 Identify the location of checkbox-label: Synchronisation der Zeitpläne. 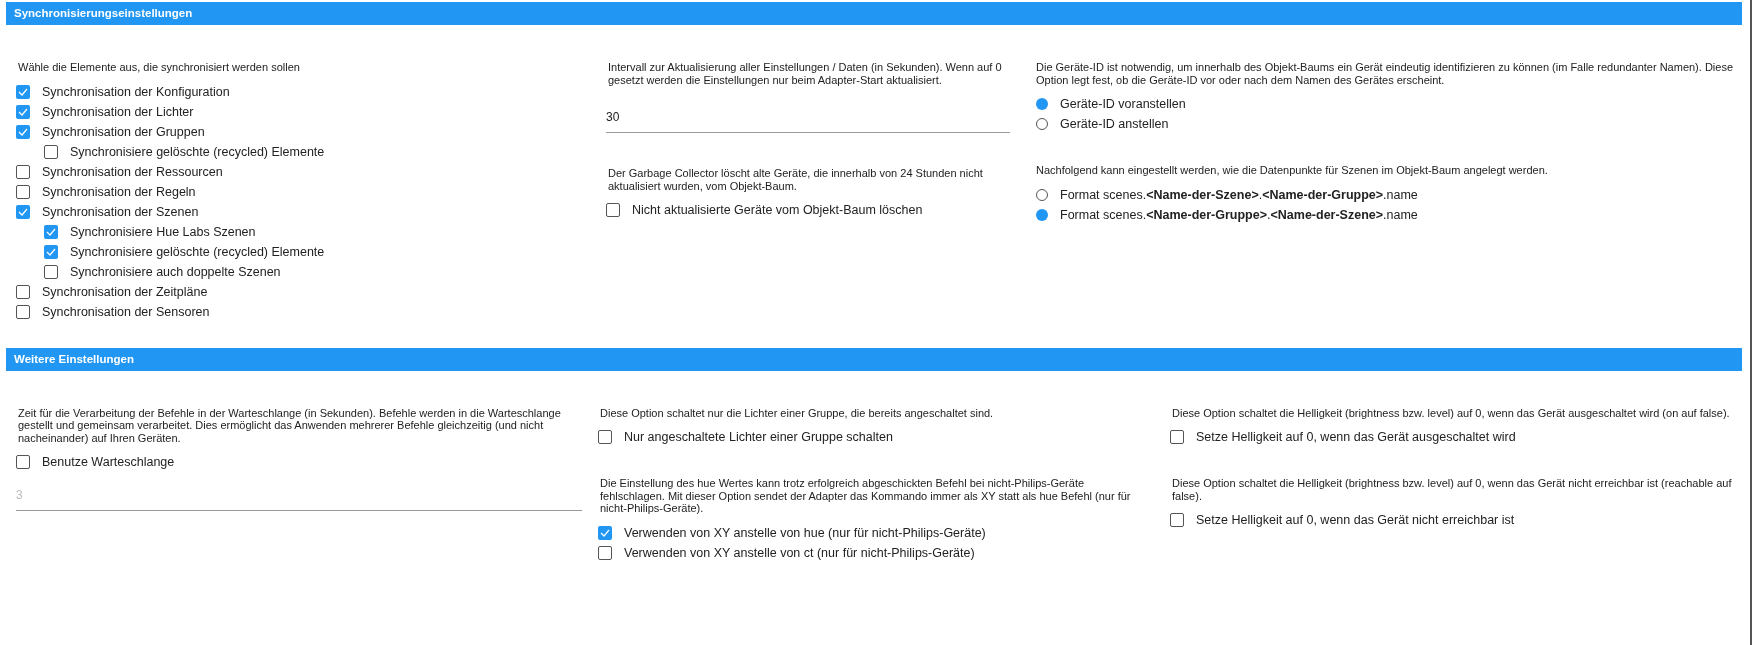
(125, 291).